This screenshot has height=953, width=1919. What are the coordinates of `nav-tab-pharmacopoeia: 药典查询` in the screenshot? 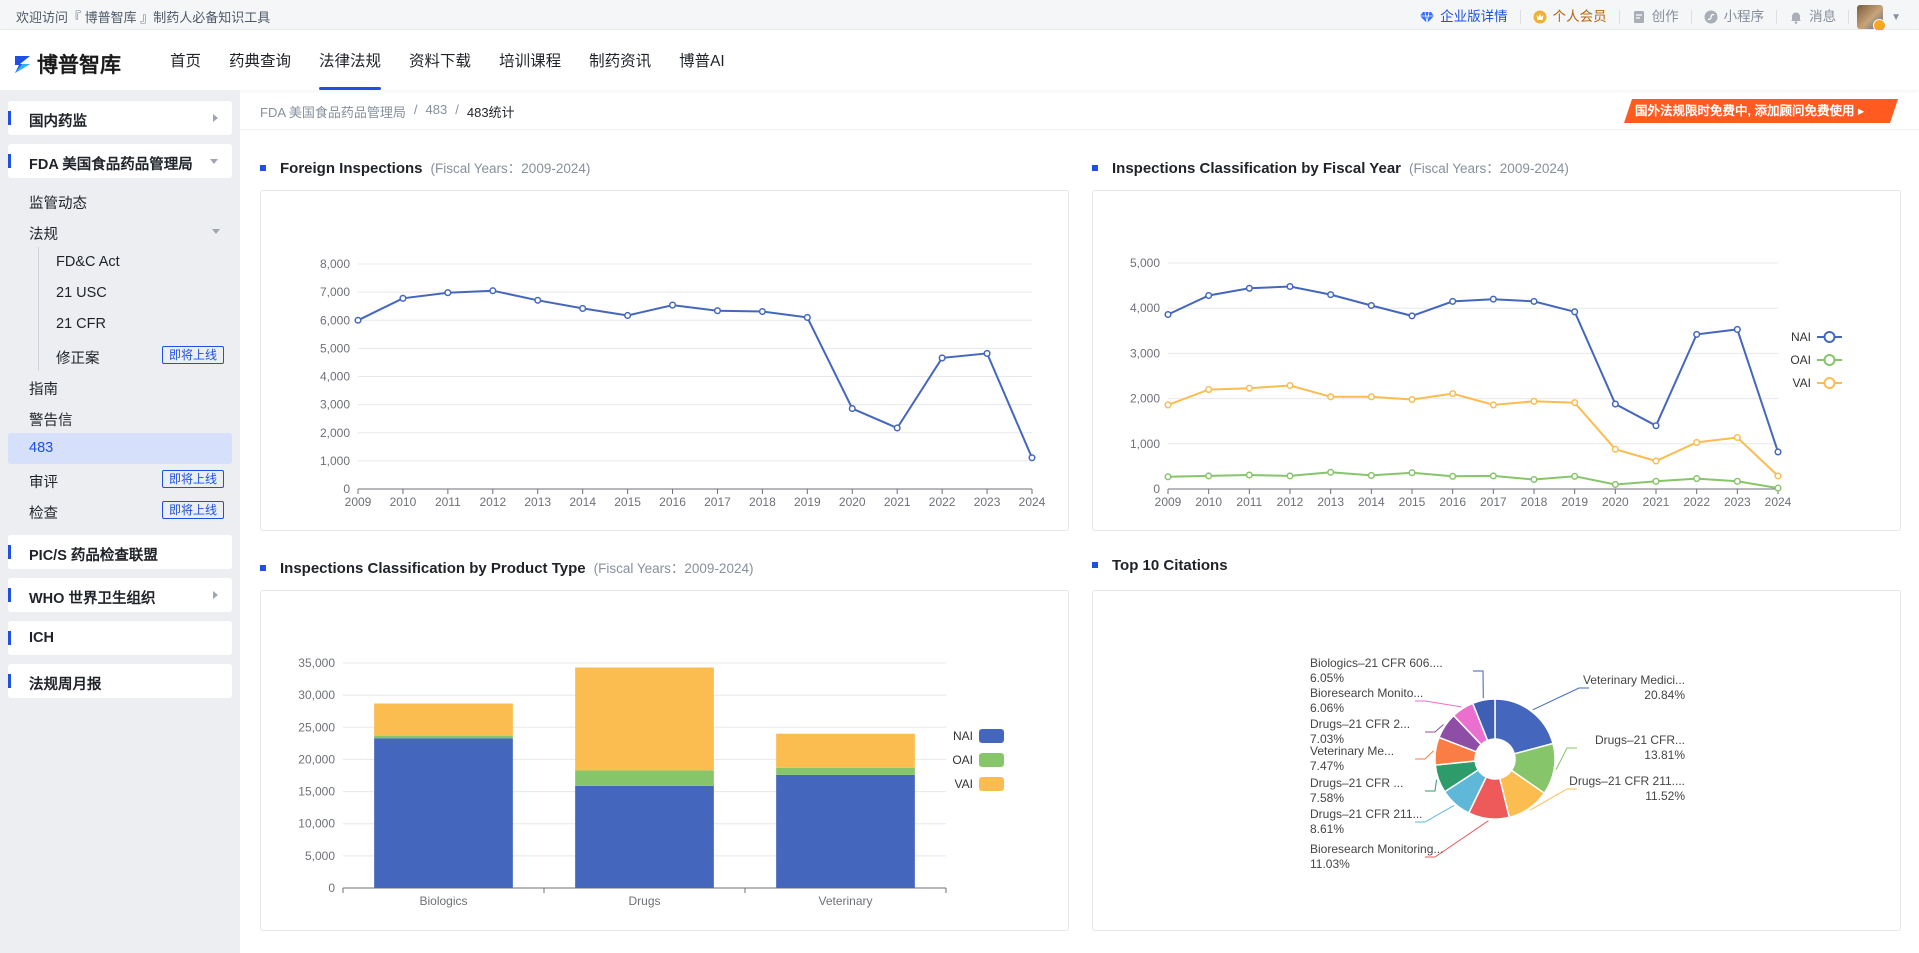 It's located at (260, 60).